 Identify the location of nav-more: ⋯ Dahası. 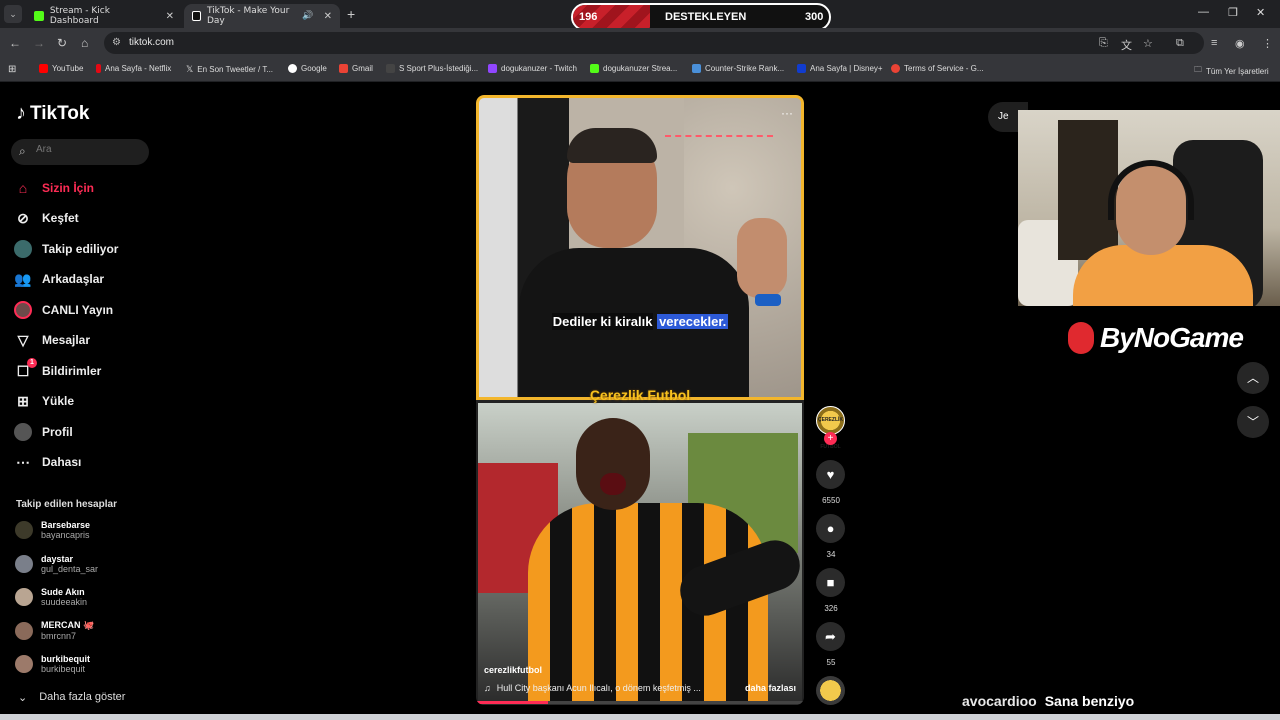
(47, 462).